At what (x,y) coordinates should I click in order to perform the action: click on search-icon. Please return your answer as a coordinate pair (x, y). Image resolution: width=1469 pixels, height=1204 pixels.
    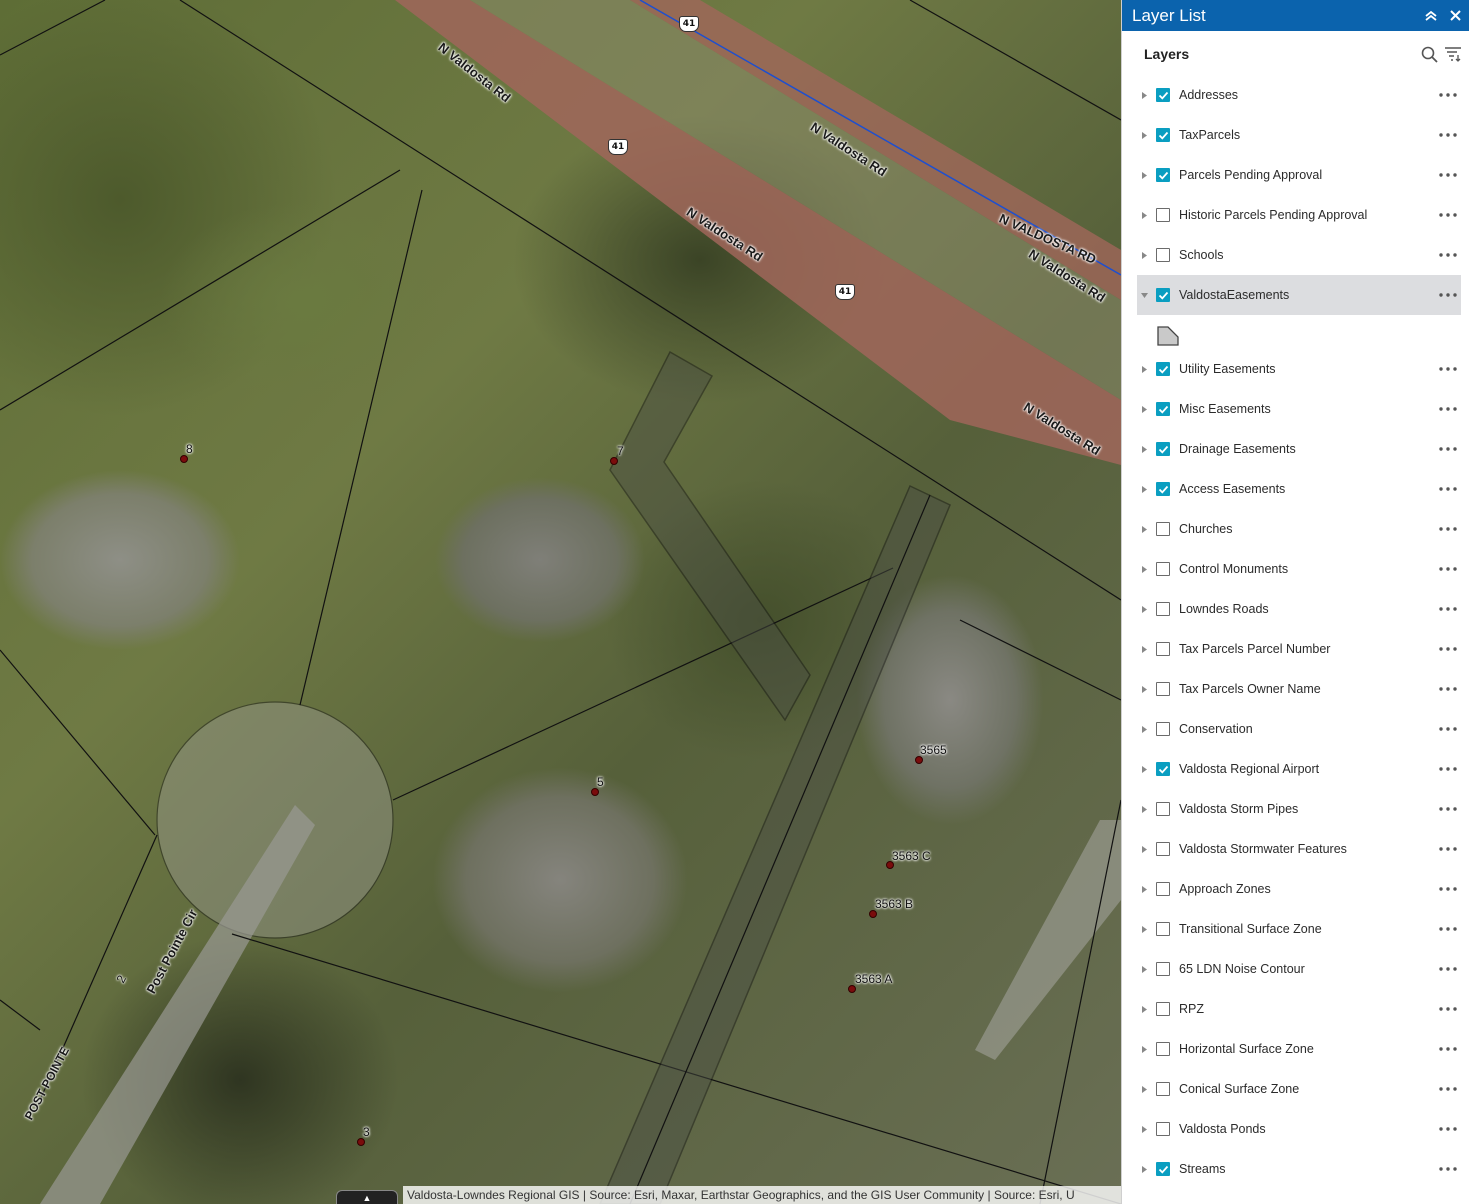
    Looking at the image, I should click on (1429, 54).